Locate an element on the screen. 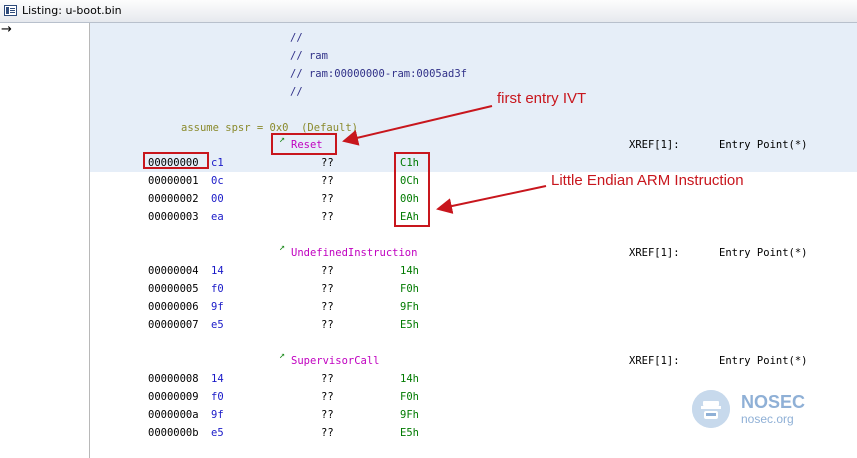  shield-face-icon is located at coordinates (711, 409).